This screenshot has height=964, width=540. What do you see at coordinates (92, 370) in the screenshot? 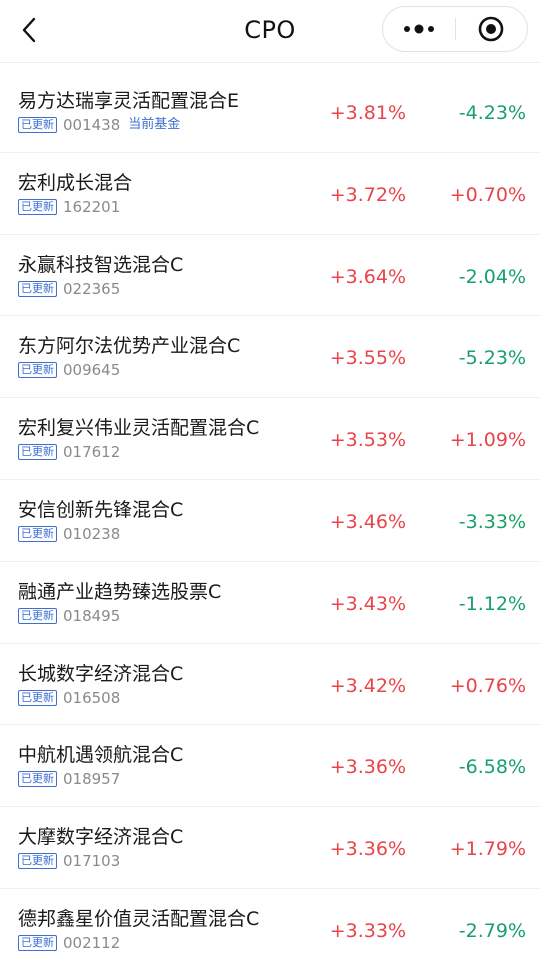
I see `fund-code: 009645` at bounding box center [92, 370].